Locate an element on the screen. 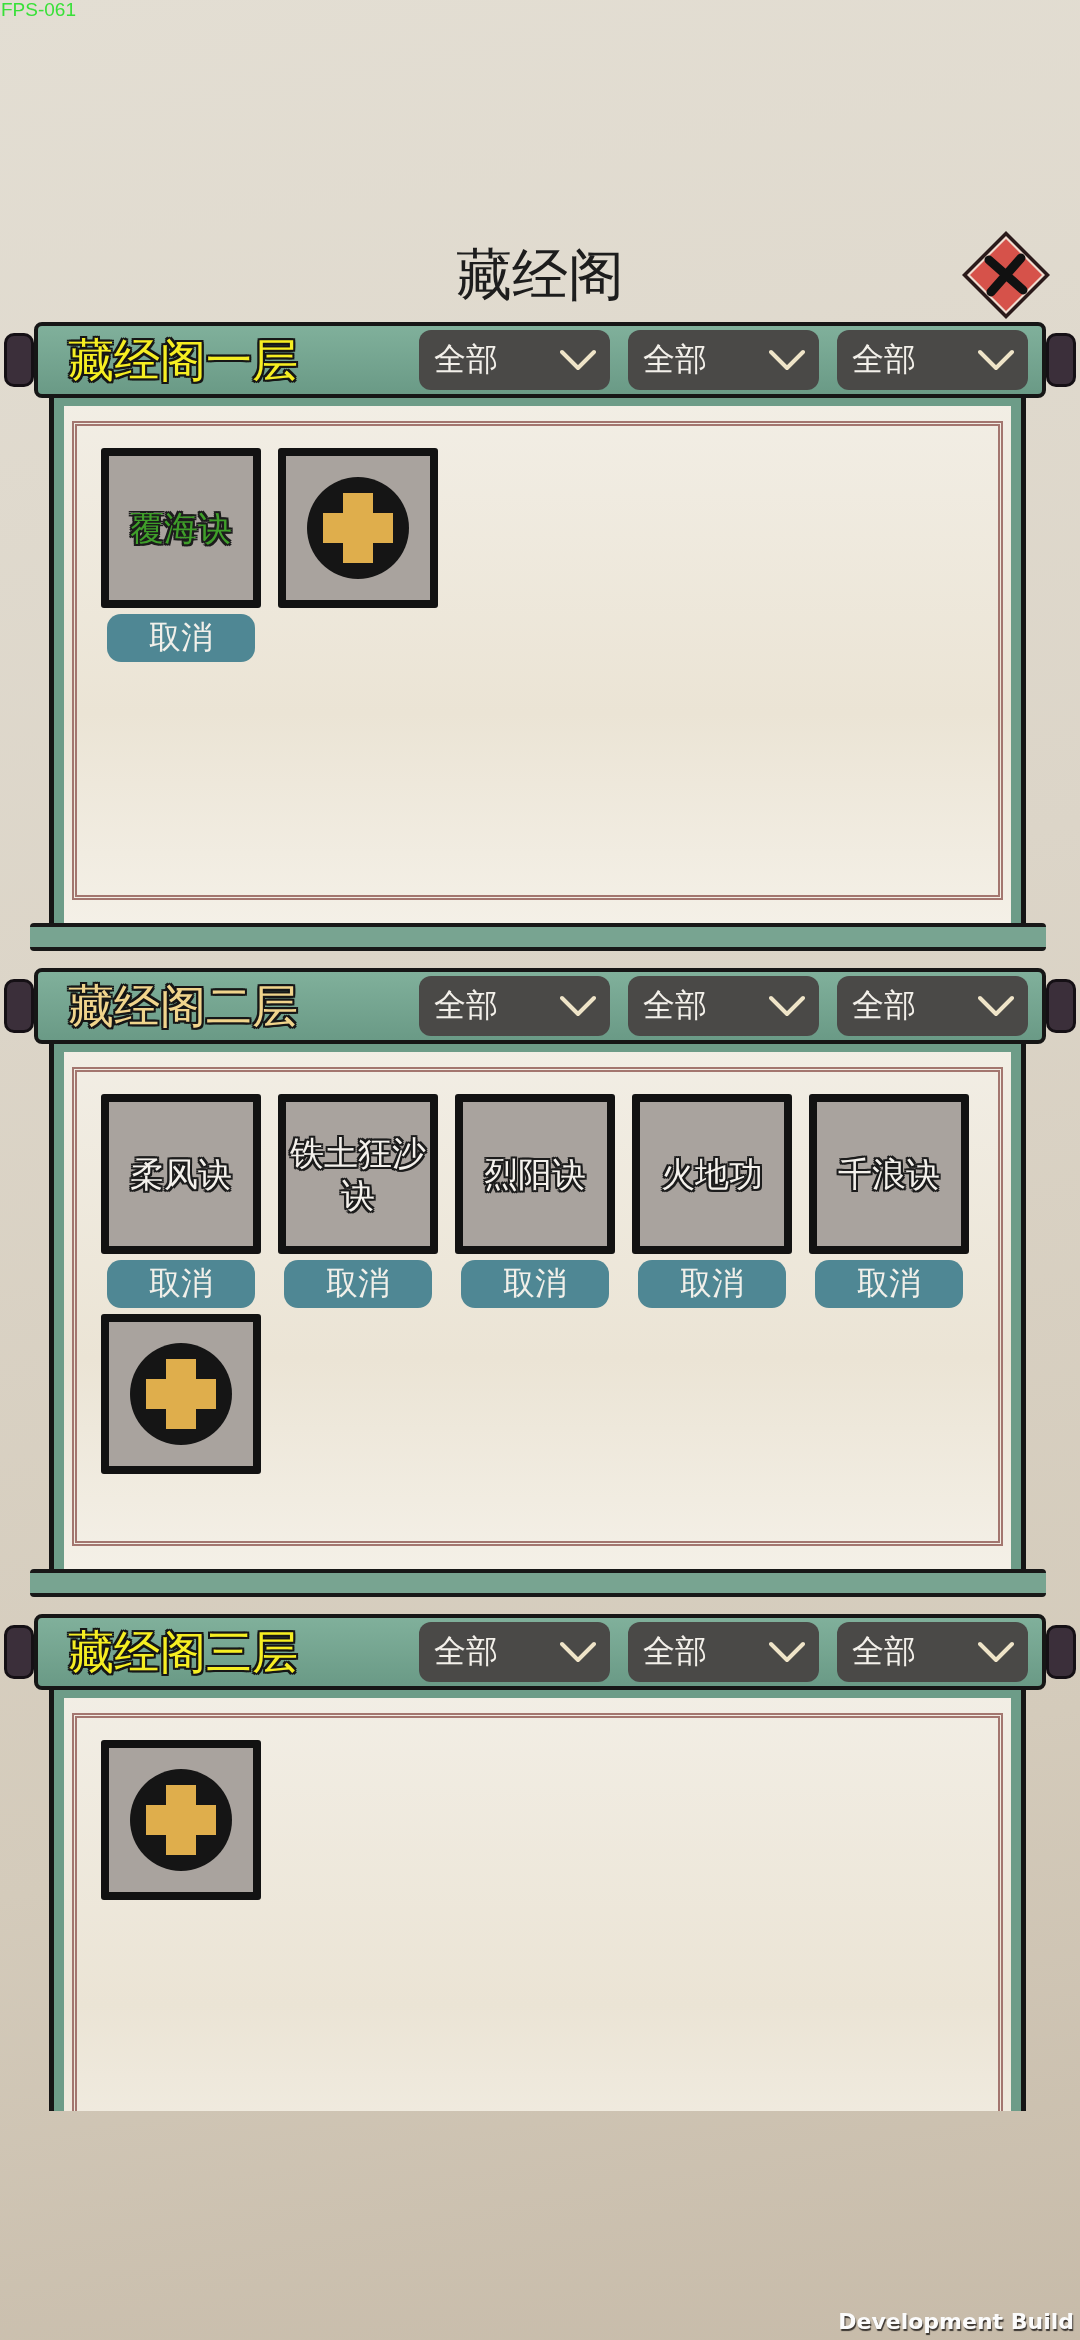 The width and height of the screenshot is (1080, 2340). skill-card: 柔风诀 is located at coordinates (181, 1174).